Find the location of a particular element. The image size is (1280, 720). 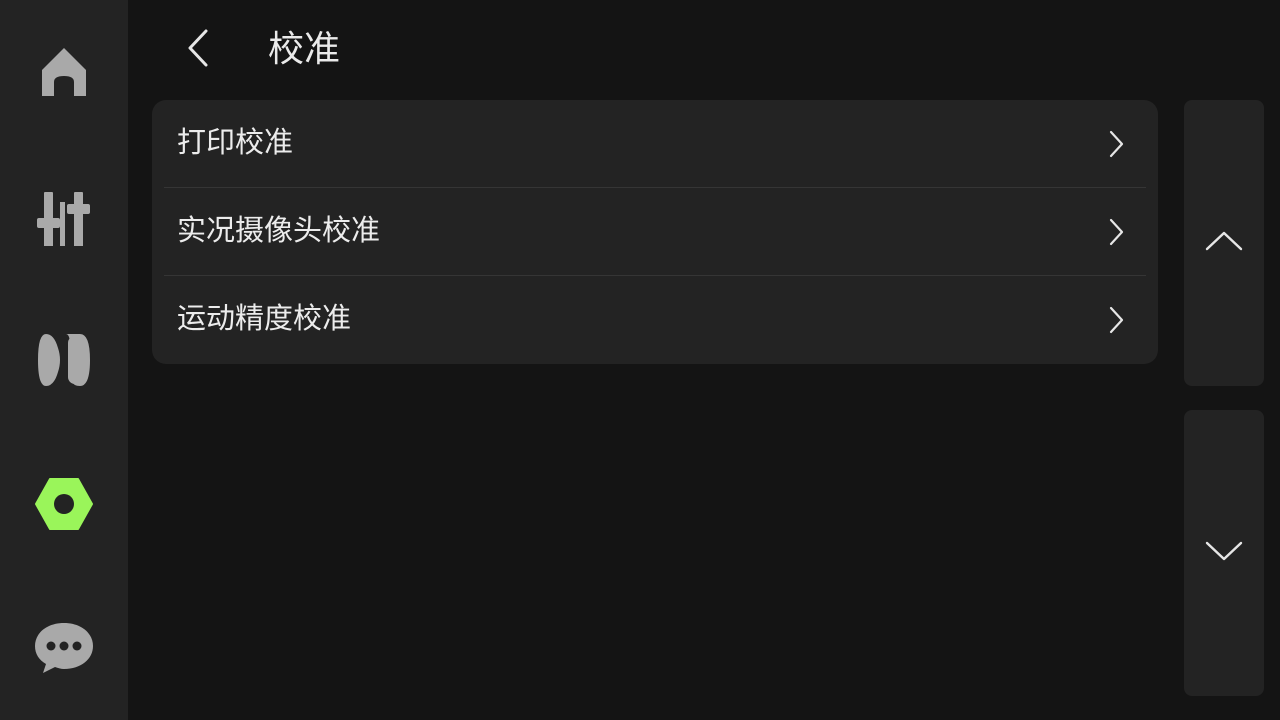

scroll-down-button is located at coordinates (1224, 553).